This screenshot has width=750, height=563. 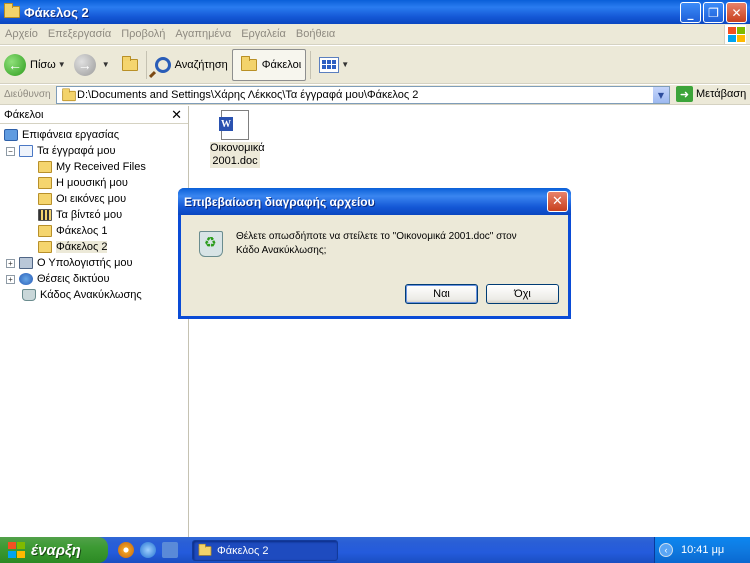 I want to click on tree-item-my-documents: − Τα έγγραφά μου, so click(x=60, y=151).